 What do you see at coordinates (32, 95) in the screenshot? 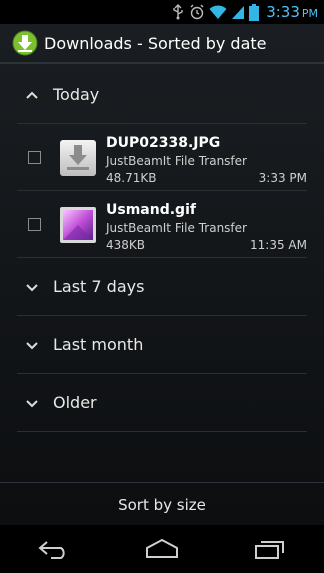
I see `chevron-up-icon` at bounding box center [32, 95].